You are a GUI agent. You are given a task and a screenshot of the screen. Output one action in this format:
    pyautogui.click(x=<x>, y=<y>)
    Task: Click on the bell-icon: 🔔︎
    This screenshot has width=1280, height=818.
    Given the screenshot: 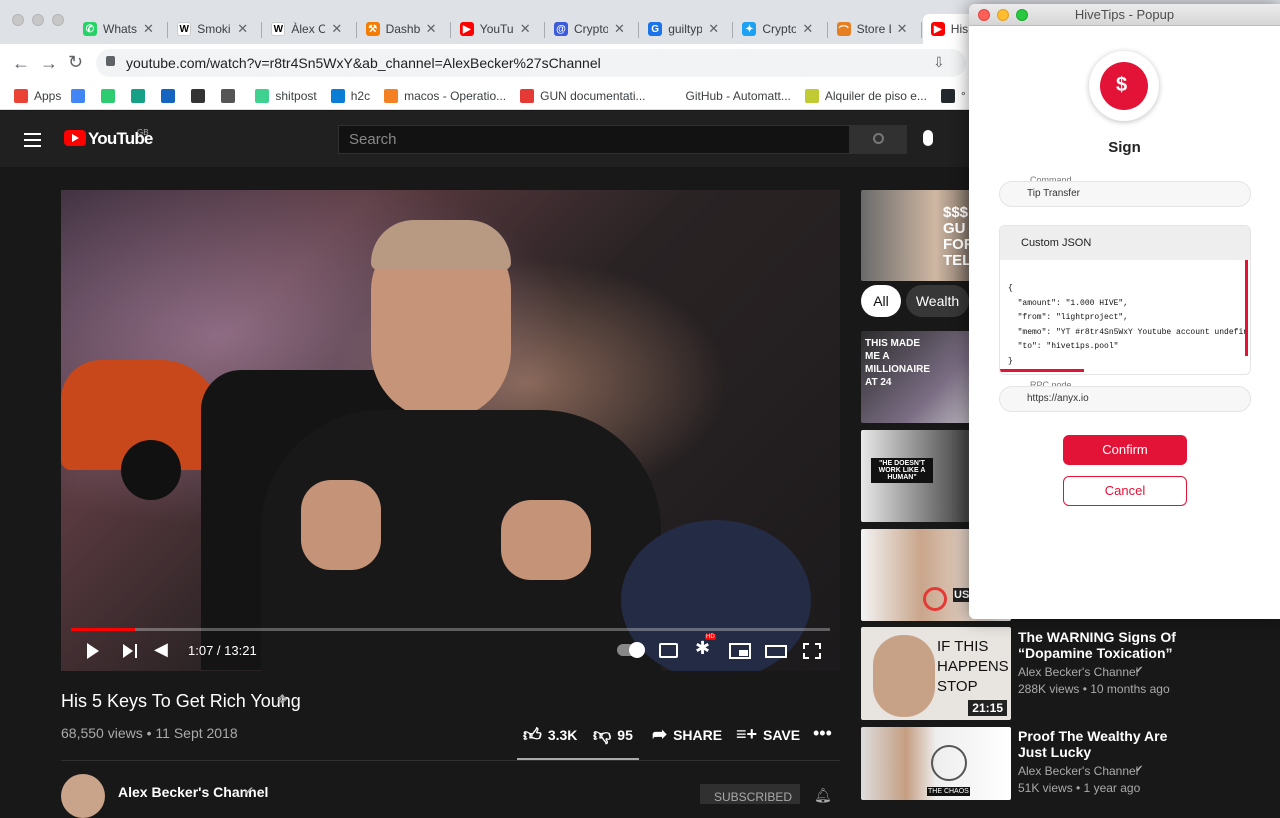 What is the action you would take?
    pyautogui.click(x=823, y=795)
    